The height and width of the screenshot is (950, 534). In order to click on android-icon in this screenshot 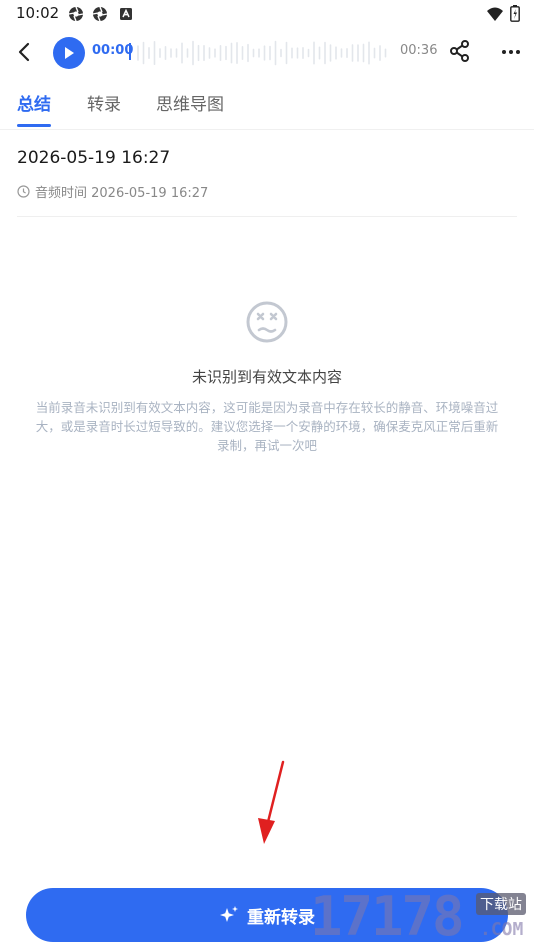, I will do `click(126, 14)`.